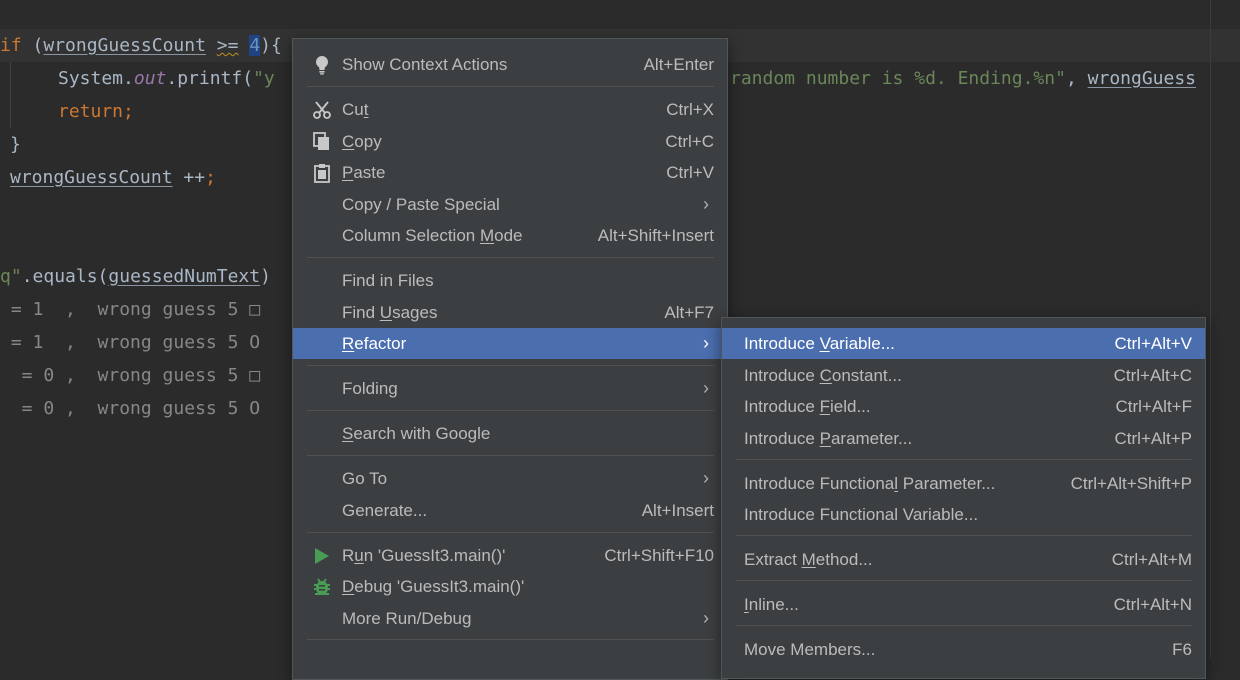  I want to click on increment-op: ++, so click(189, 177).